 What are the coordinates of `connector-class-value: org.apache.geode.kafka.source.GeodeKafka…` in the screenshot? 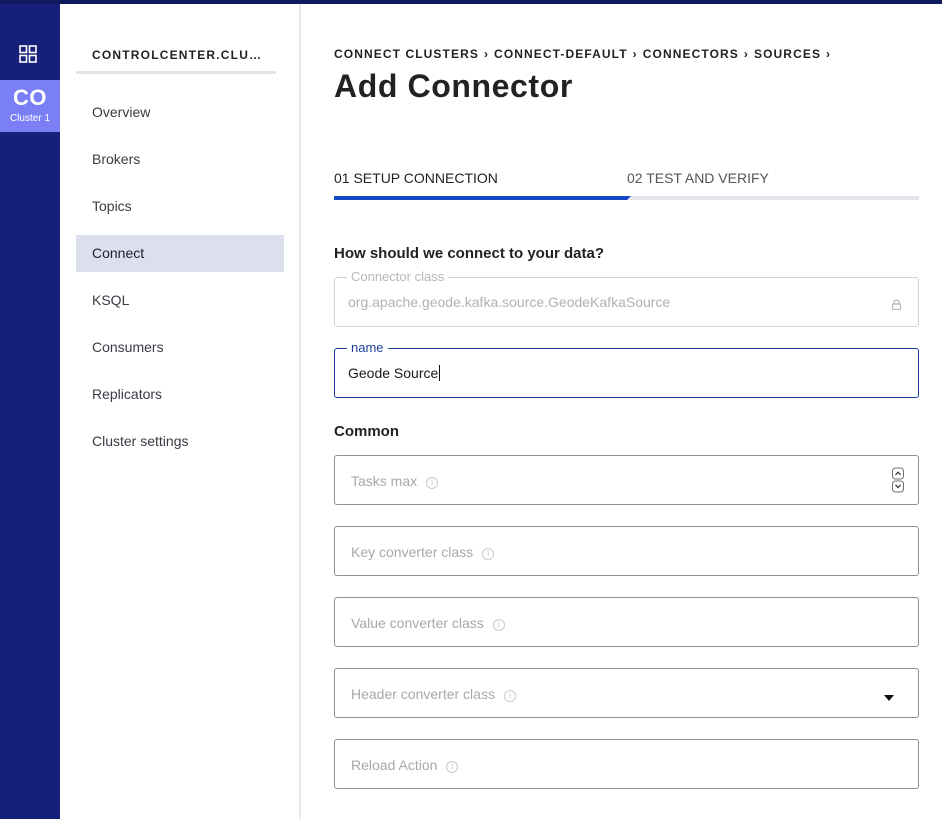 It's located at (509, 302).